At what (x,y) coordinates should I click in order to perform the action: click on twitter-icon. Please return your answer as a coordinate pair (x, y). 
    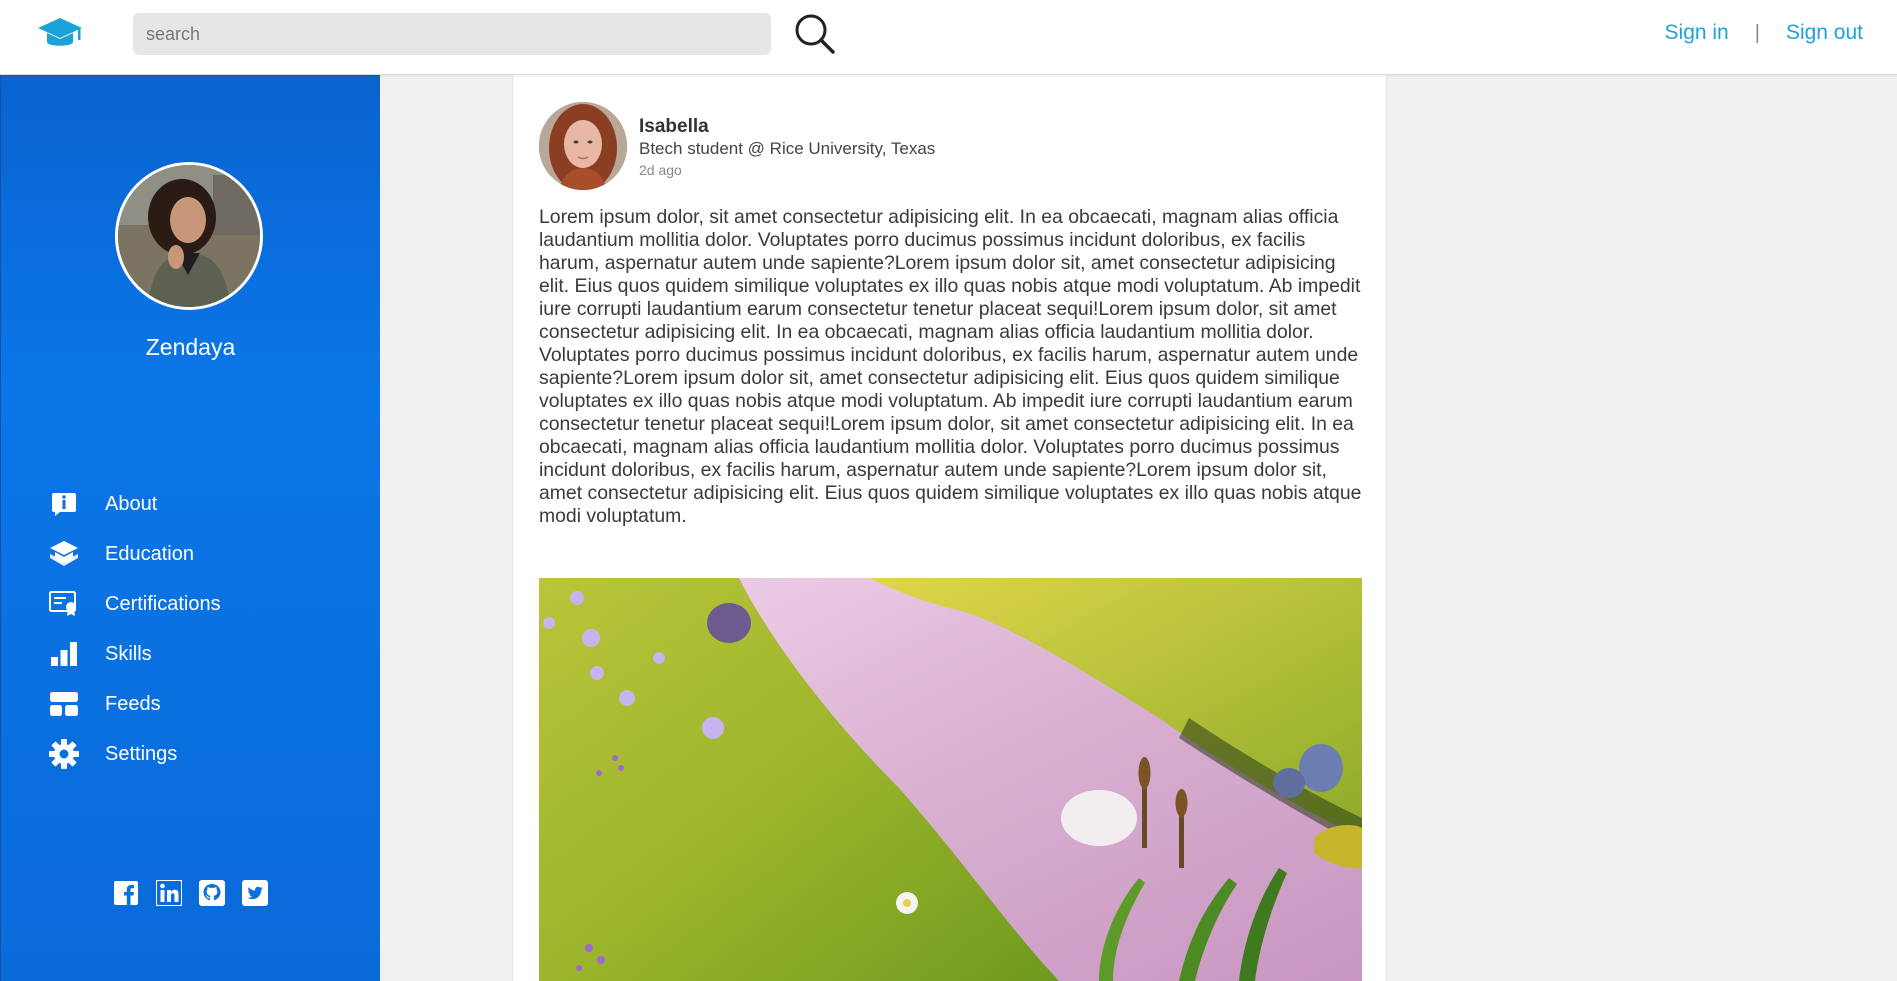
    Looking at the image, I should click on (255, 893).